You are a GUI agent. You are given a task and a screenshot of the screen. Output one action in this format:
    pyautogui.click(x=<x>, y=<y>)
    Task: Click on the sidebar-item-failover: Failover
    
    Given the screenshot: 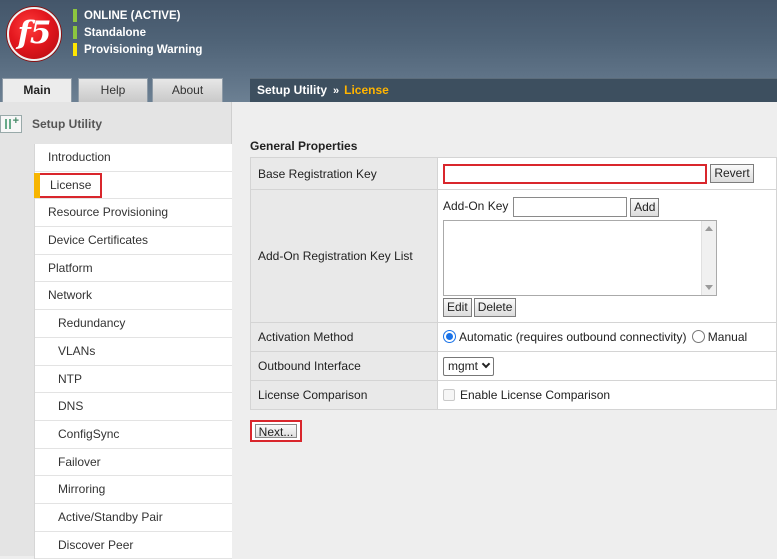 What is the action you would take?
    pyautogui.click(x=133, y=463)
    